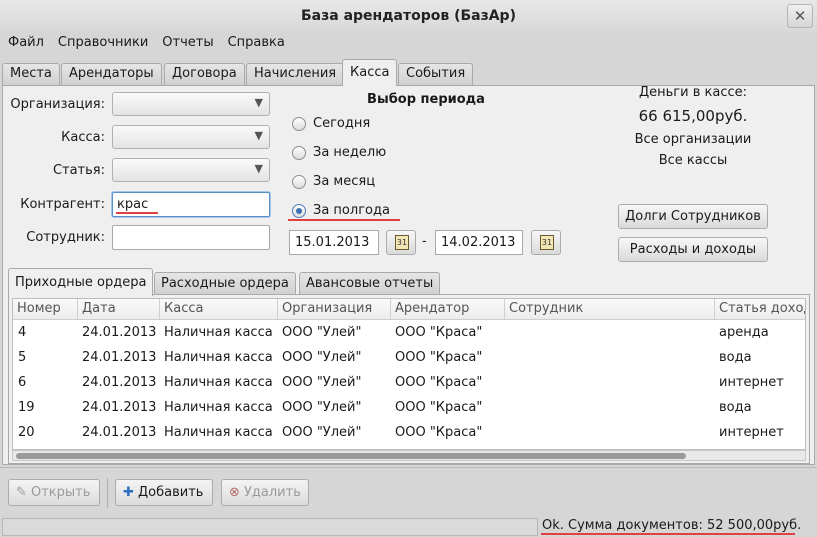 The image size is (817, 537). What do you see at coordinates (81, 282) in the screenshot?
I see `tab-incoming-orders: Приходные ордера` at bounding box center [81, 282].